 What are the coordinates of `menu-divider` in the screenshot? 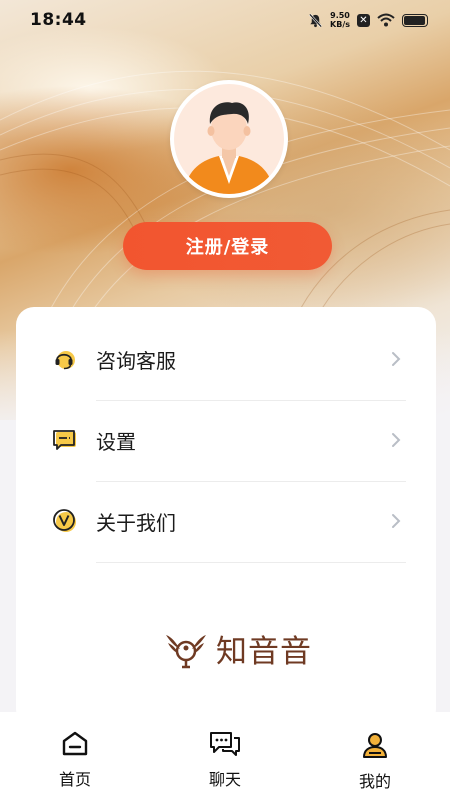 It's located at (251, 562).